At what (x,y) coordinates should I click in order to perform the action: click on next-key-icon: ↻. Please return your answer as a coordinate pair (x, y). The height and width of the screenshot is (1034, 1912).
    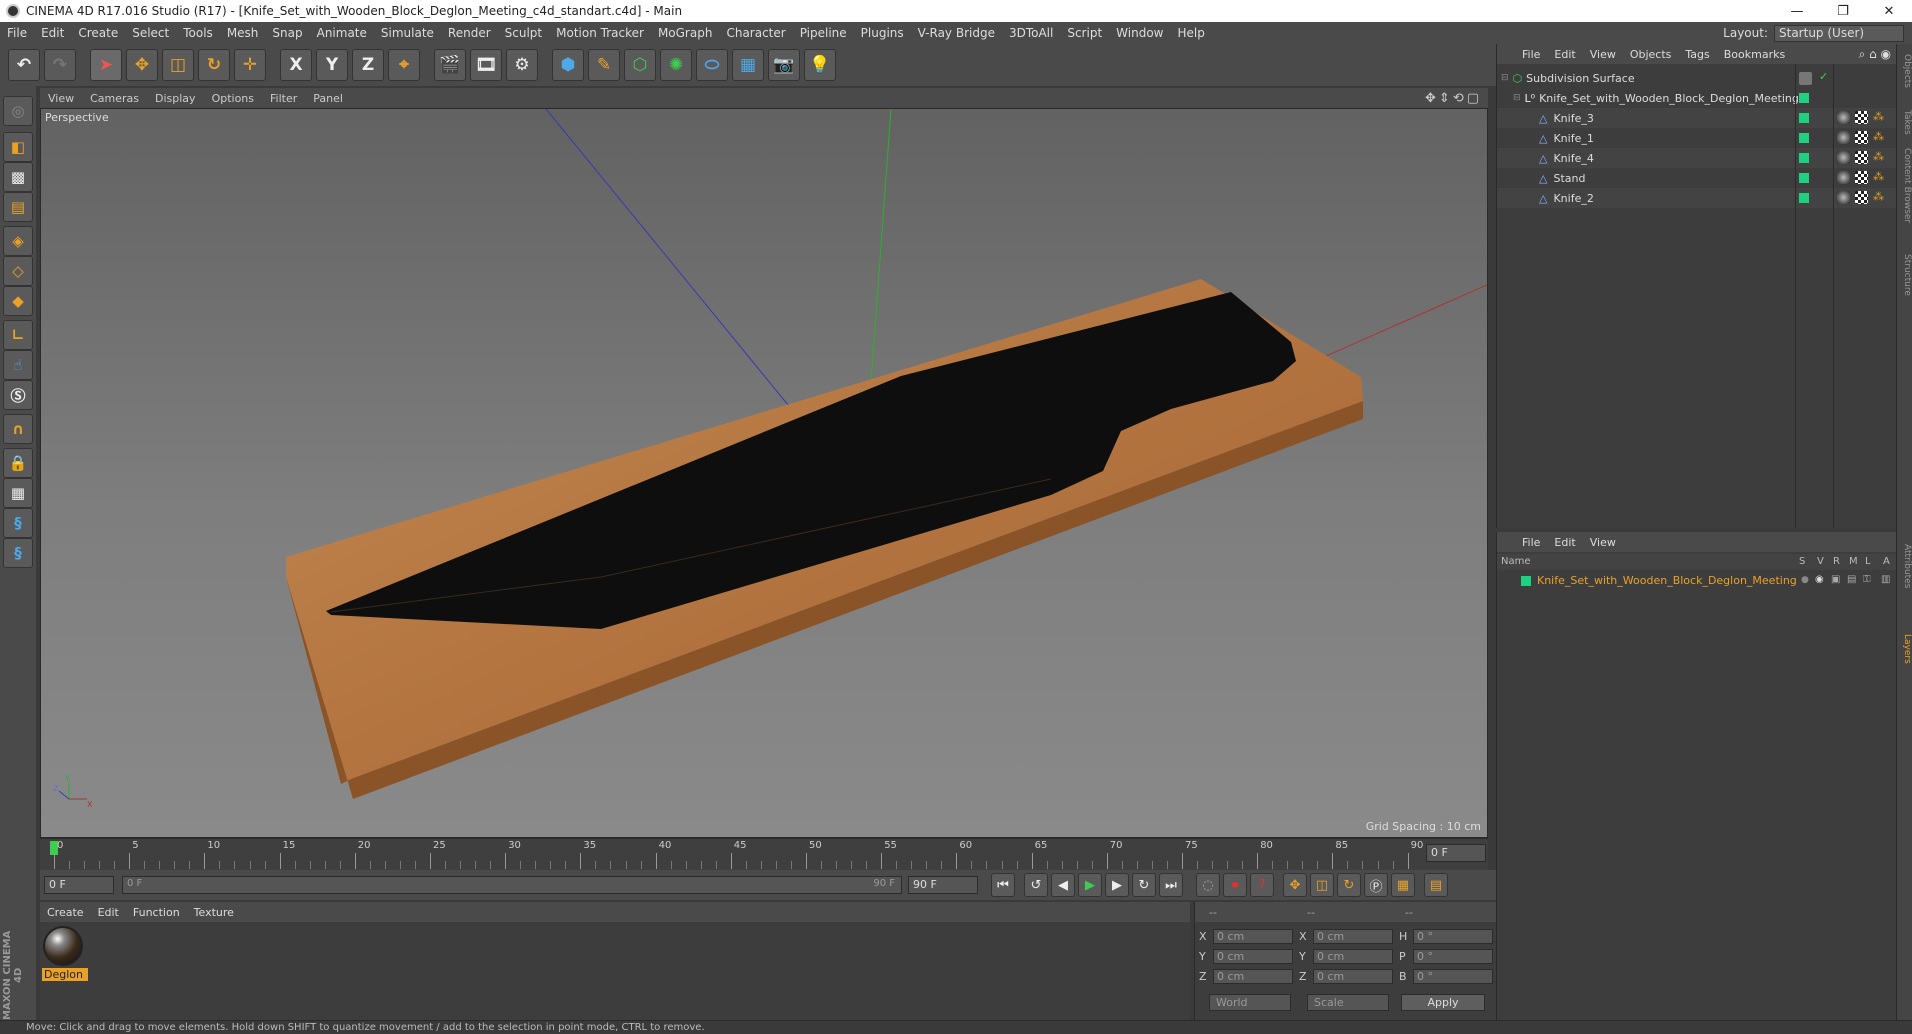
    Looking at the image, I should click on (1144, 885).